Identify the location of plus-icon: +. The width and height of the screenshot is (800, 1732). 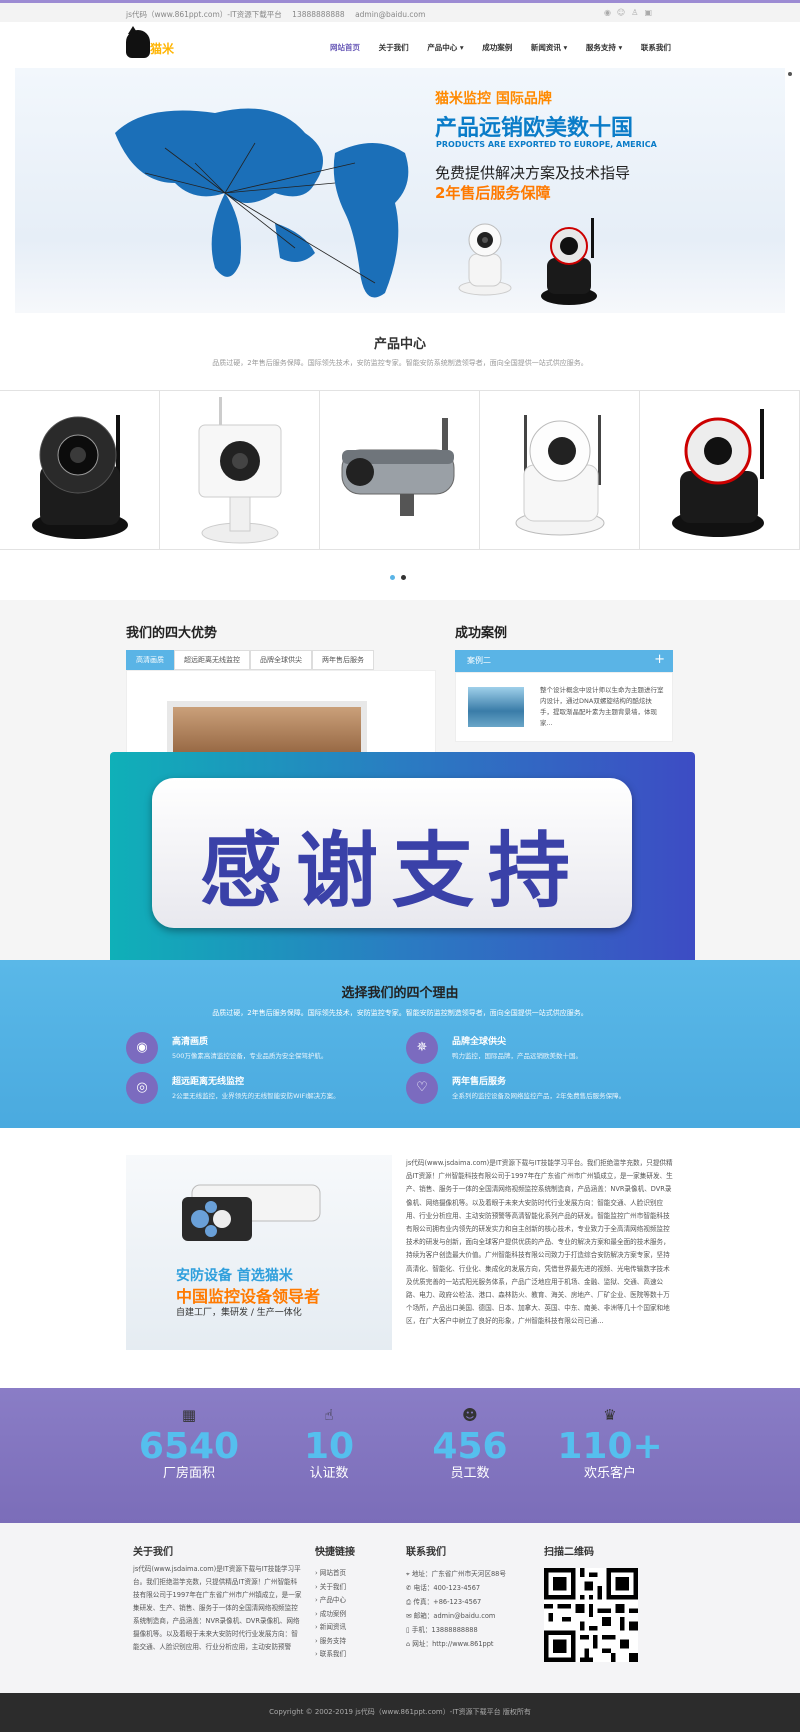
(659, 659).